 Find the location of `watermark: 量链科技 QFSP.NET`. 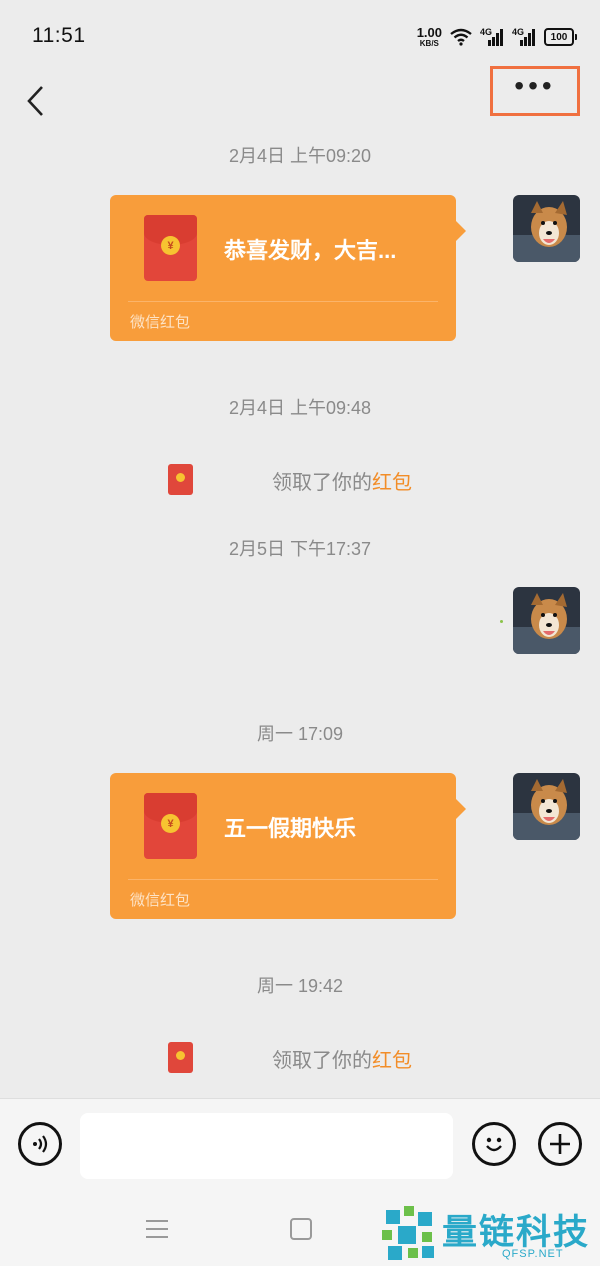

watermark: 量链科技 QFSP.NET is located at coordinates (489, 1233).